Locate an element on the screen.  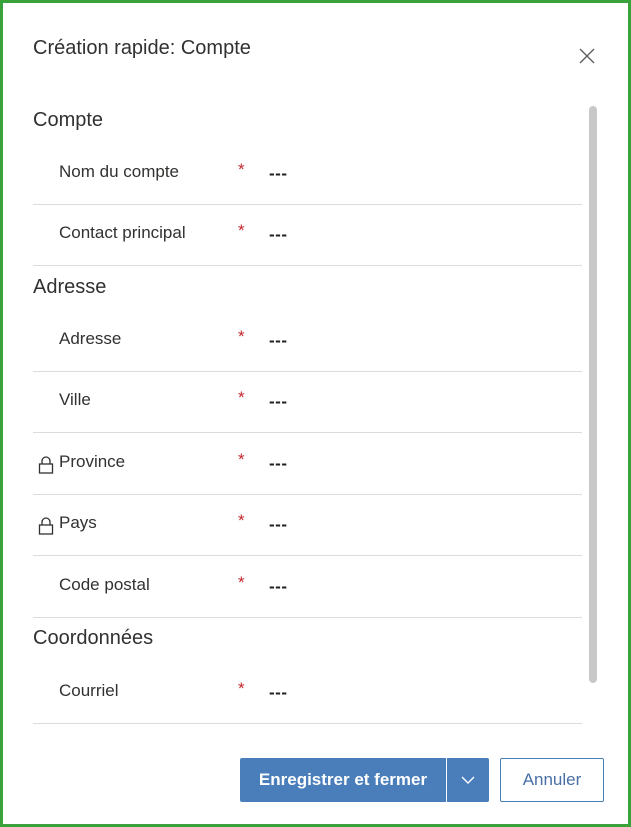
field-row-courriel: Courriel * --- is located at coordinates (307, 693).